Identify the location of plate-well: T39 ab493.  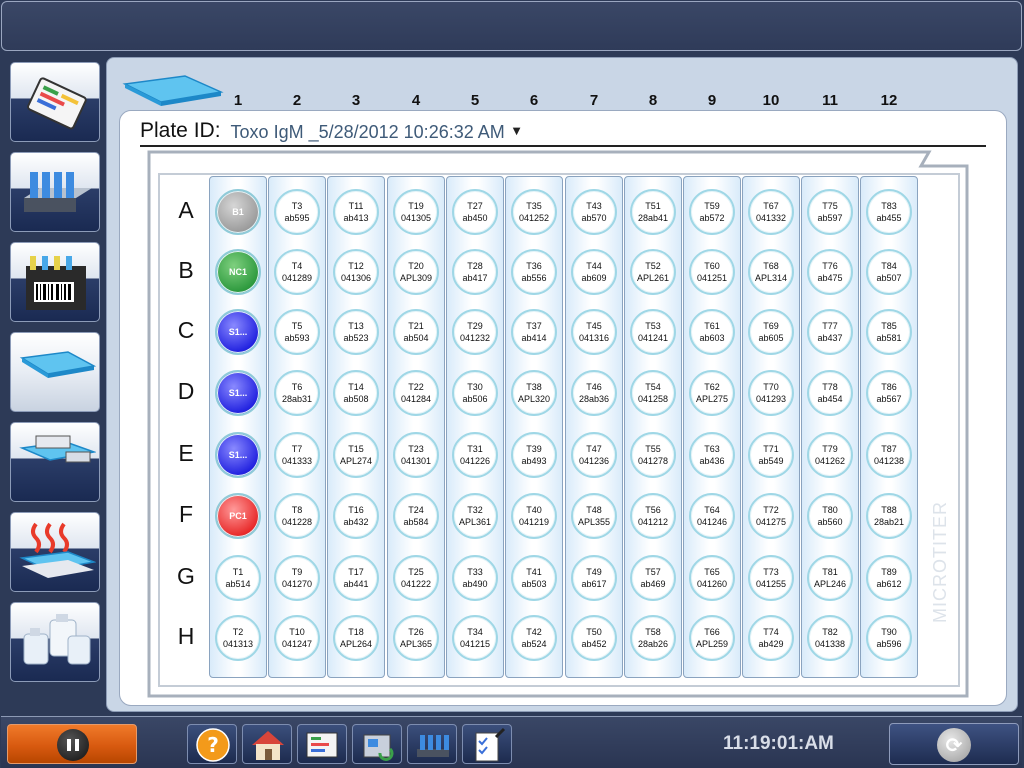
(534, 455).